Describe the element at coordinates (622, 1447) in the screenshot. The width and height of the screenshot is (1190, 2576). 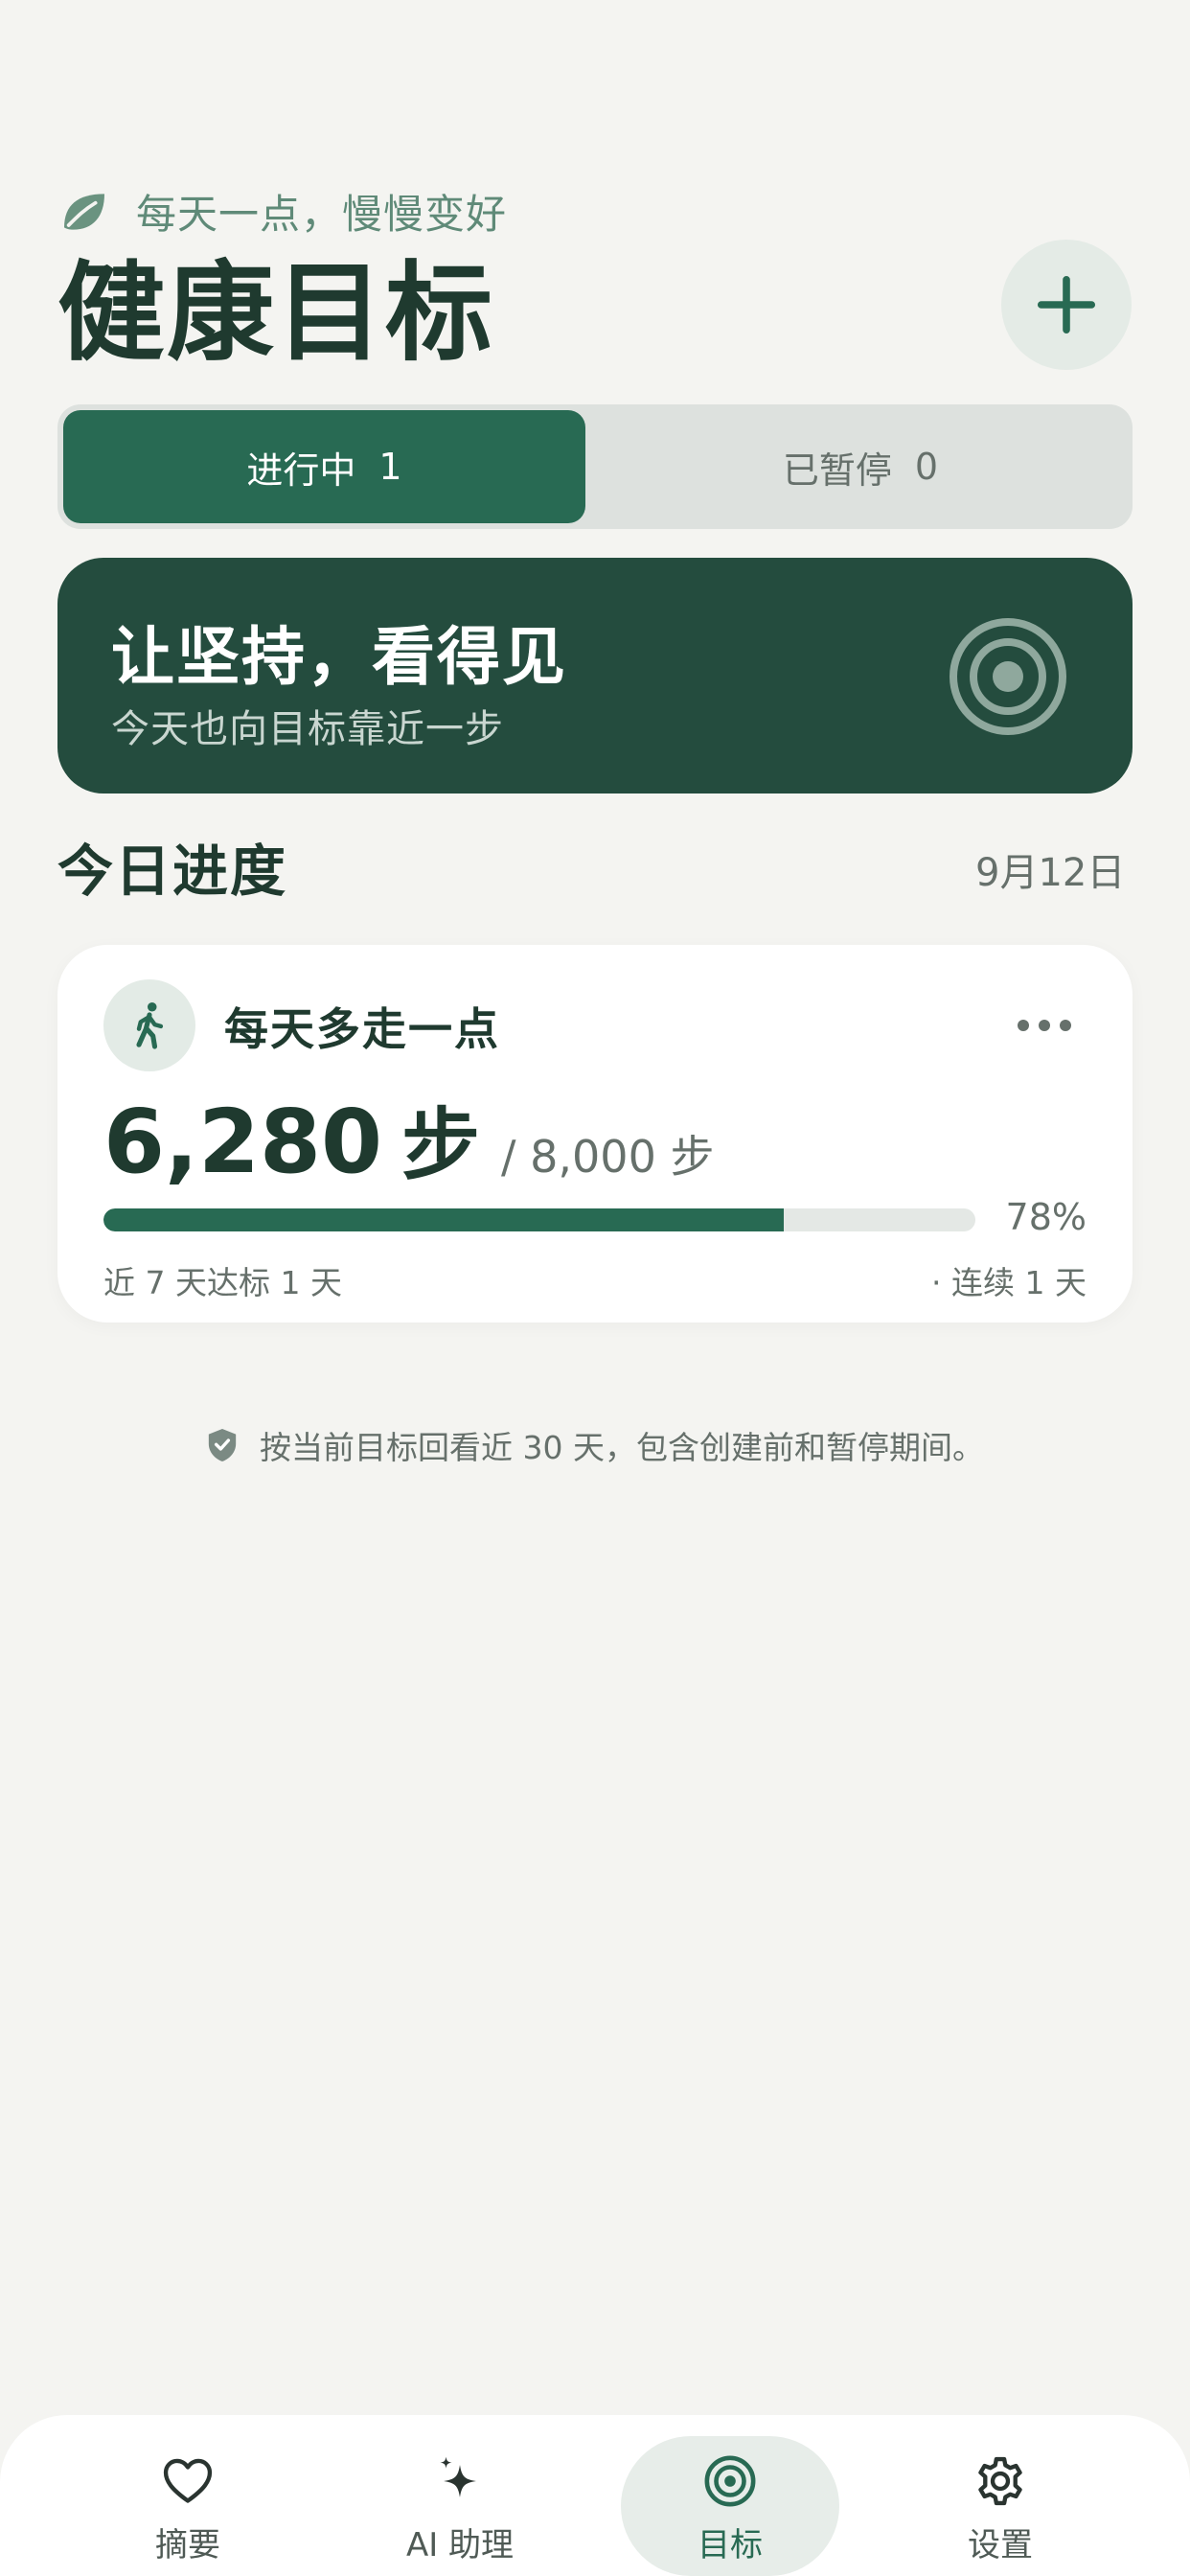
I see `footnote-text: 按当前目标回看近 30 天，包含创建前和暂停期间。` at that location.